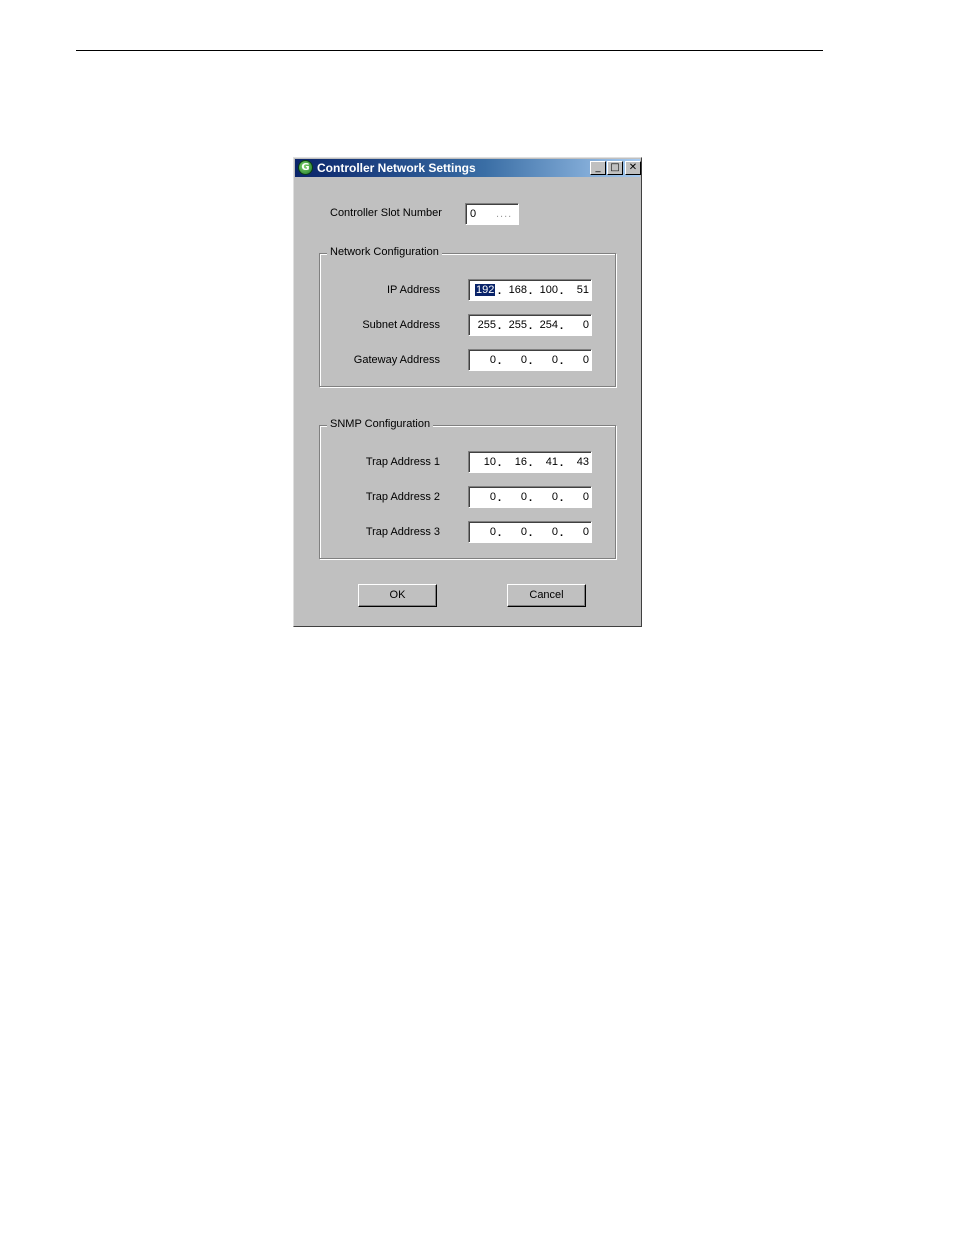  Describe the element at coordinates (548, 290) in the screenshot. I see `octet-3: 100` at that location.